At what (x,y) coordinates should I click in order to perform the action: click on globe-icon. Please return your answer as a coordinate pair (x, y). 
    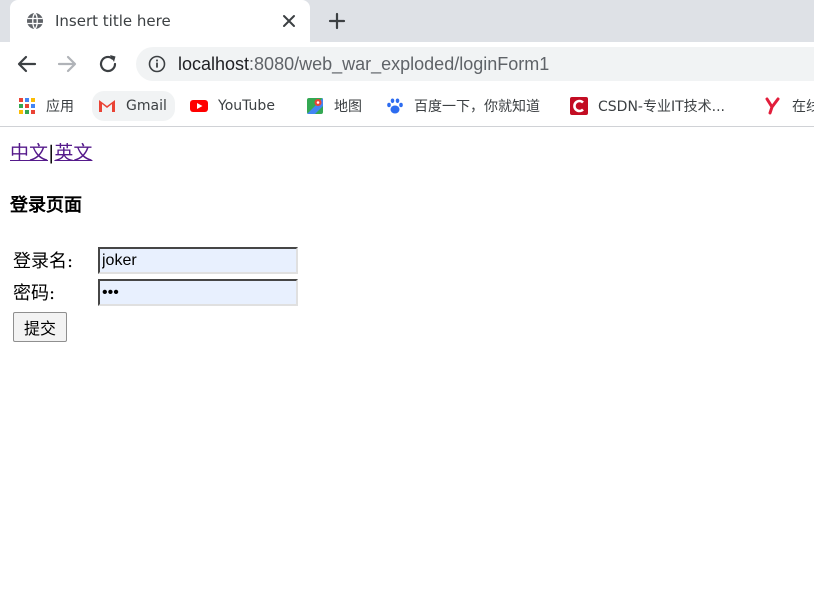
    Looking at the image, I should click on (35, 21).